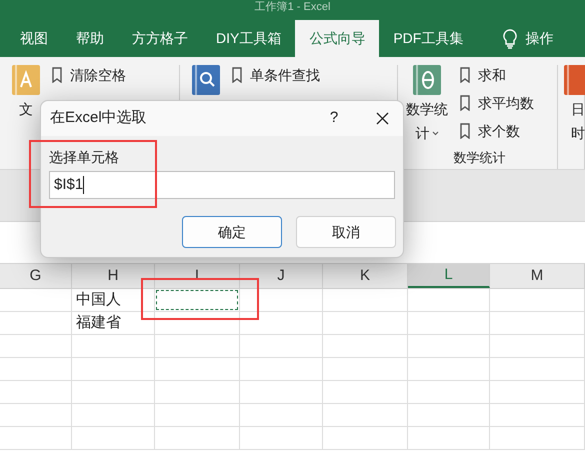 Image resolution: width=585 pixels, height=453 pixels. I want to click on column-header: G, so click(36, 276).